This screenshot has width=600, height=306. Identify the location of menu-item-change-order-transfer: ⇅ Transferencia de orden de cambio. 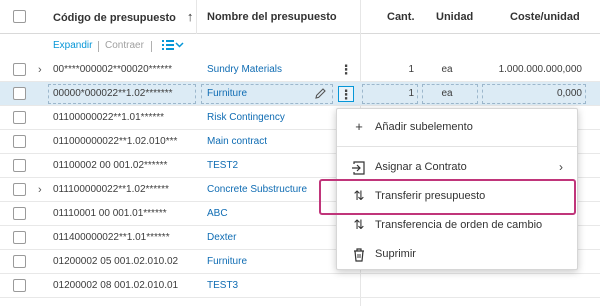
(457, 225).